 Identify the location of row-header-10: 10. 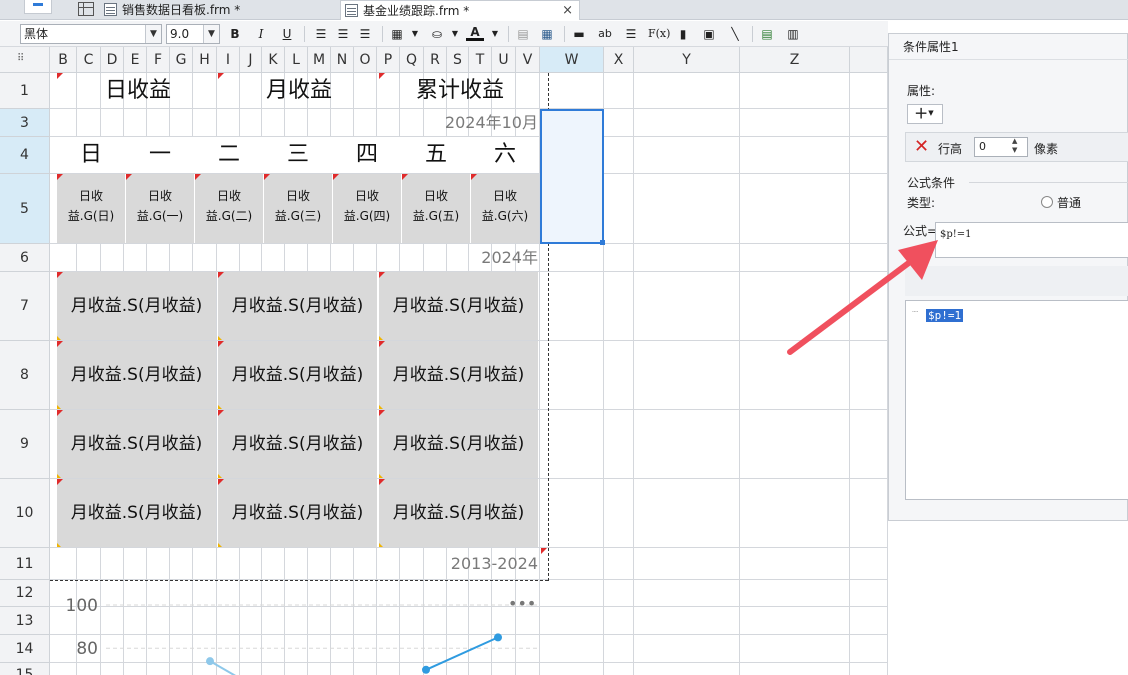
(25, 513).